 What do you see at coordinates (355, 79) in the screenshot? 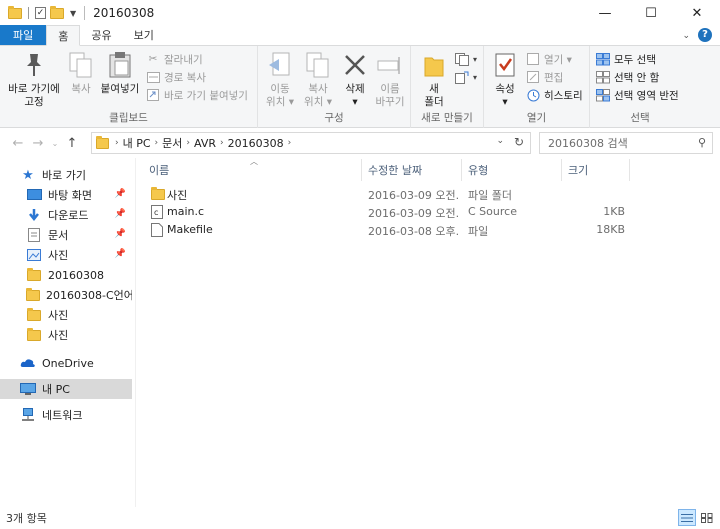
I see `delete-button: 삭제 ▾` at bounding box center [355, 79].